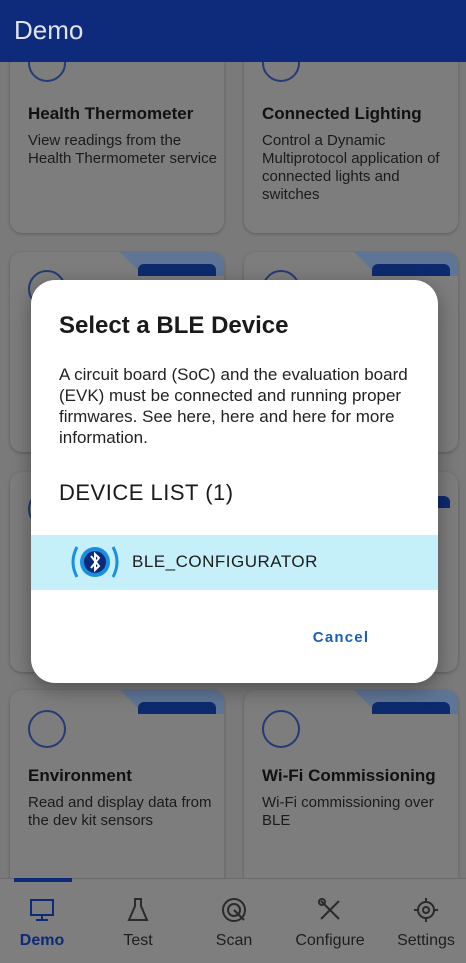 This screenshot has height=963, width=466. I want to click on app-bar: Demo, so click(233, 31).